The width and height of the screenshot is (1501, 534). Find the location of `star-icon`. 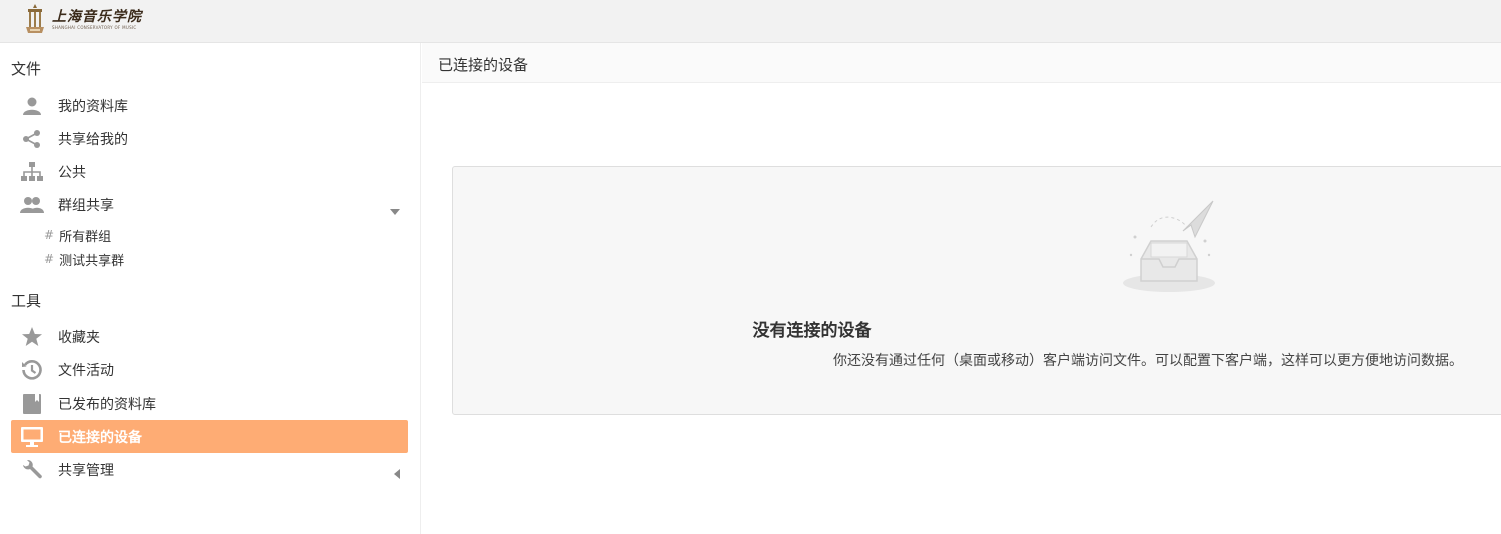

star-icon is located at coordinates (32, 337).